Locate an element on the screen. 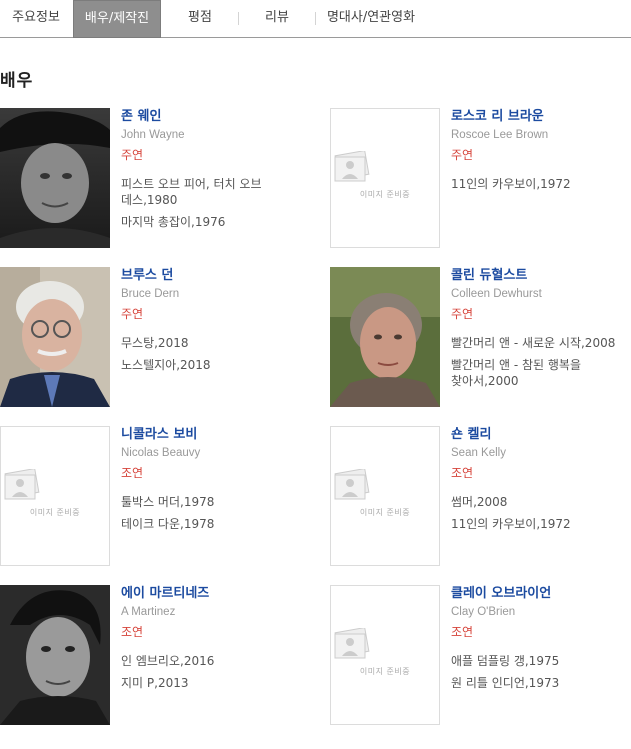 Image resolution: width=631 pixels, height=749 pixels. tab-bar: 주요정보 배우/제작진 평점 리뷰 명대사/연관영화 is located at coordinates (315, 19).